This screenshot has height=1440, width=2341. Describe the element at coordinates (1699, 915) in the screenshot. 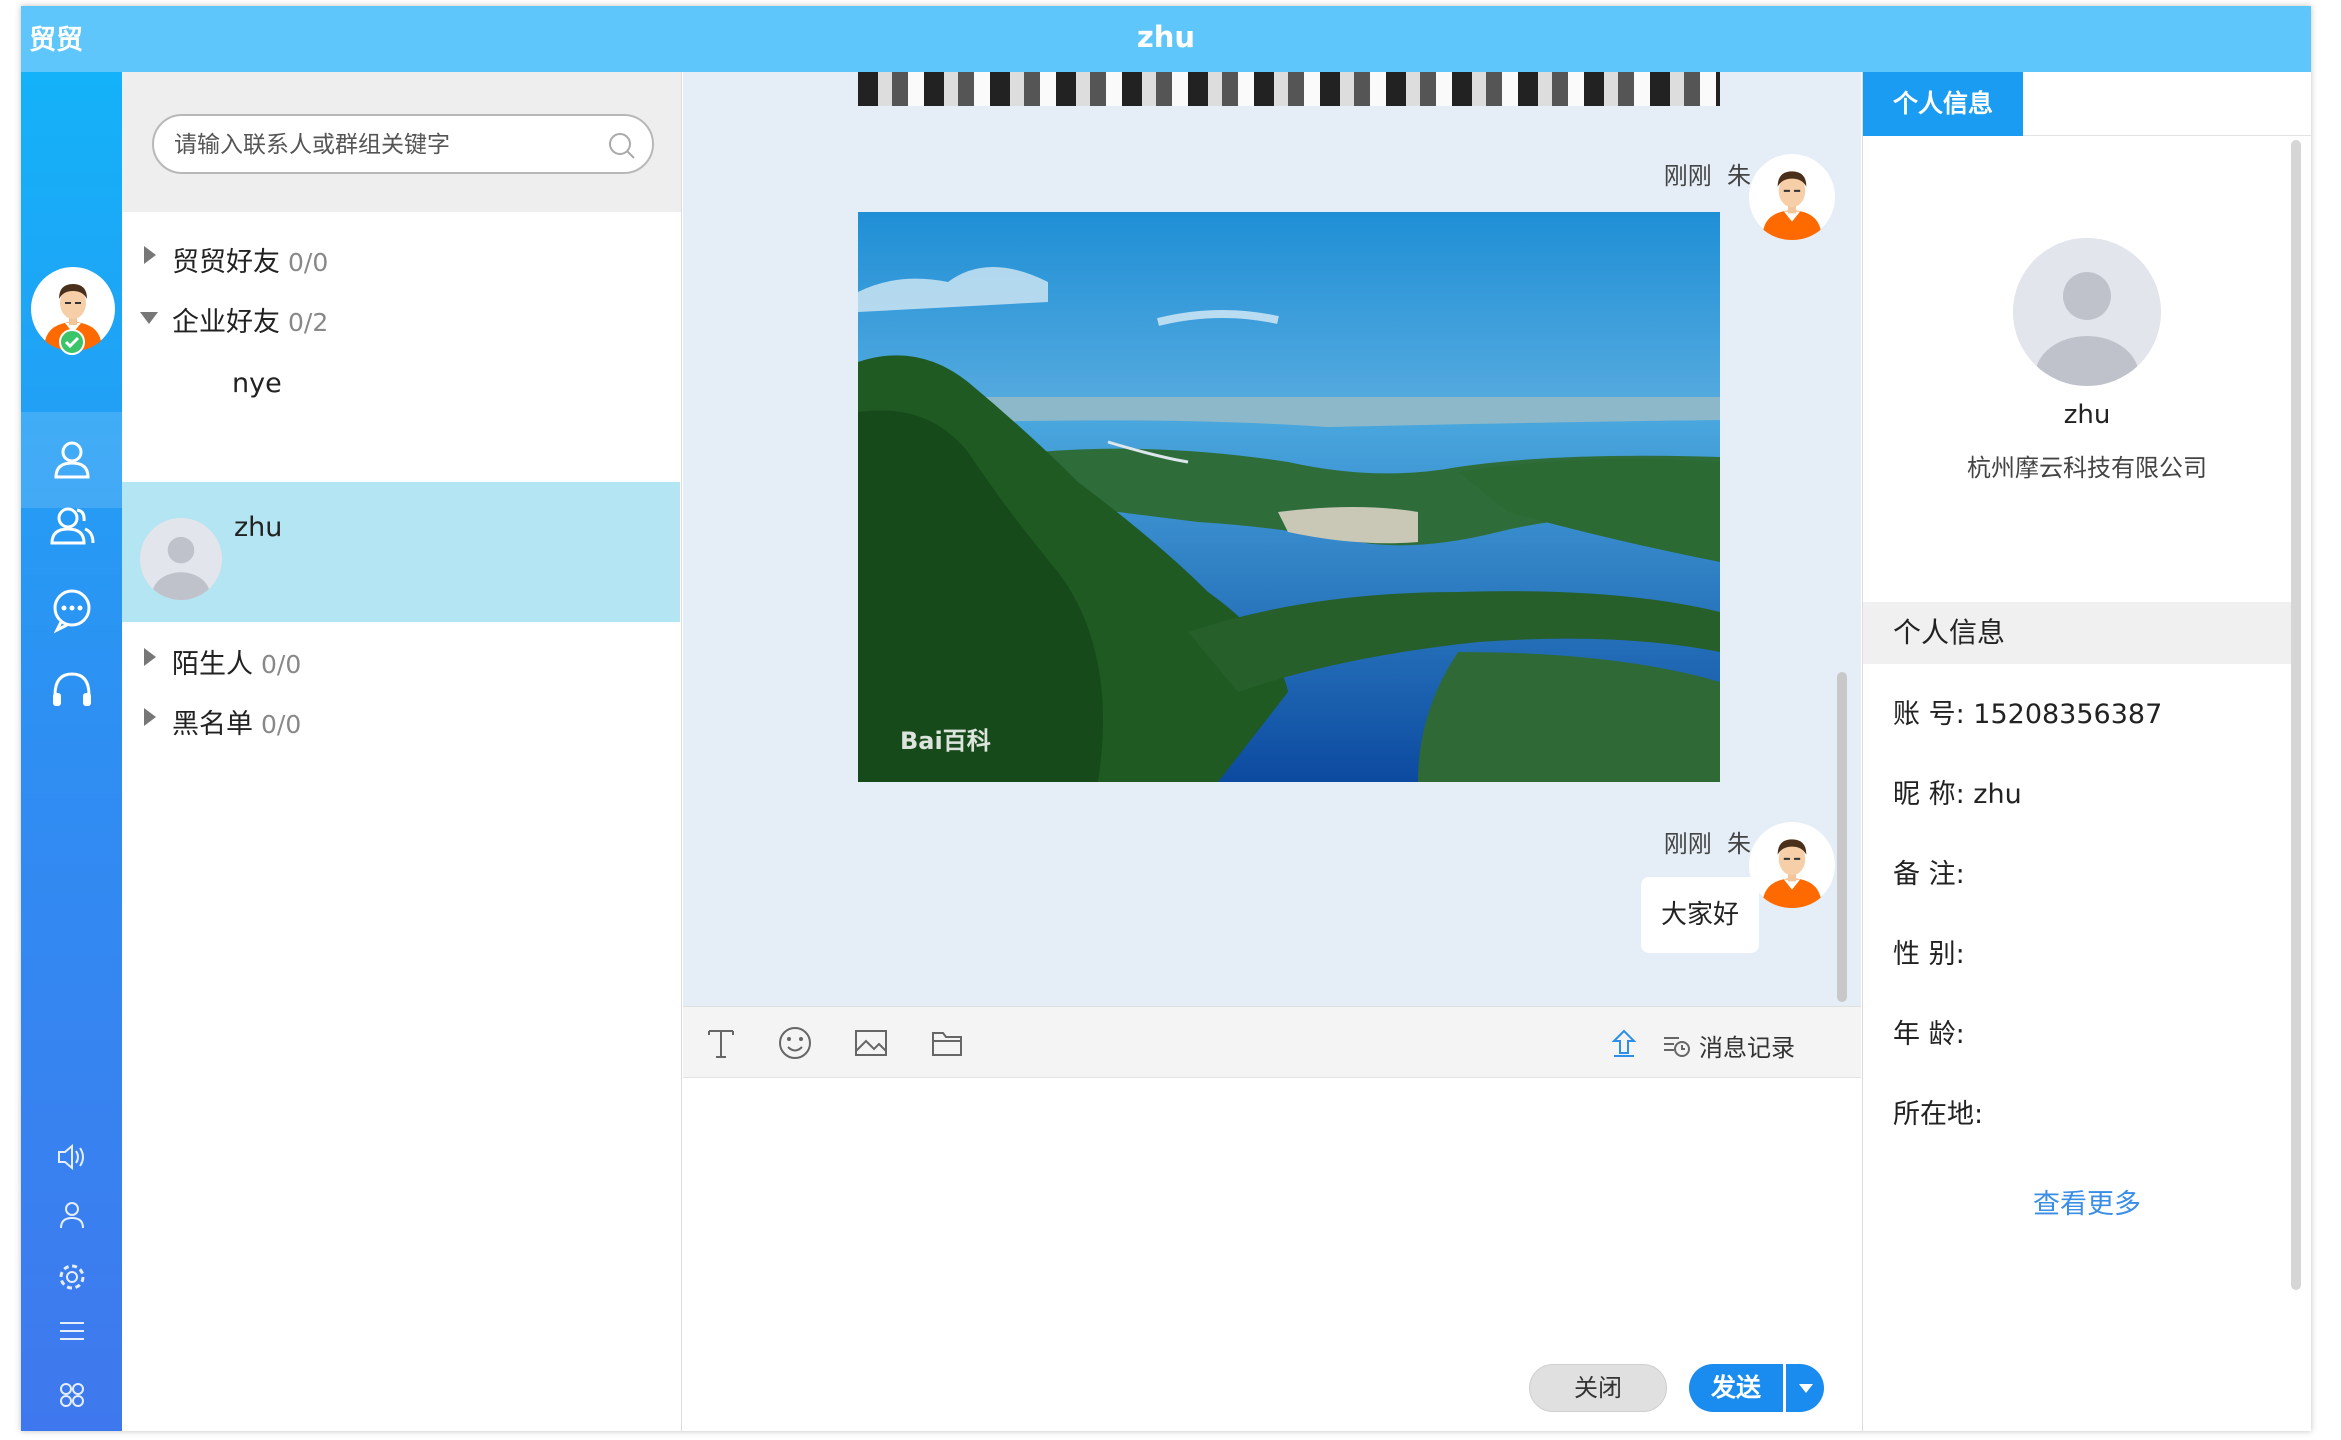

I see `text-message-bubble: 大家好` at that location.